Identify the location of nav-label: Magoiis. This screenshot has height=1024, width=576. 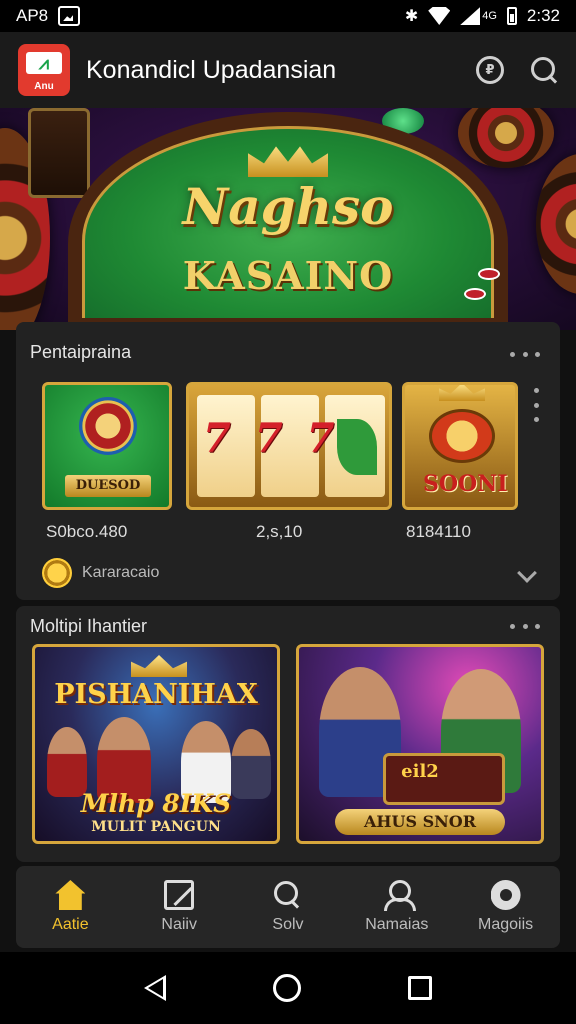
(506, 924).